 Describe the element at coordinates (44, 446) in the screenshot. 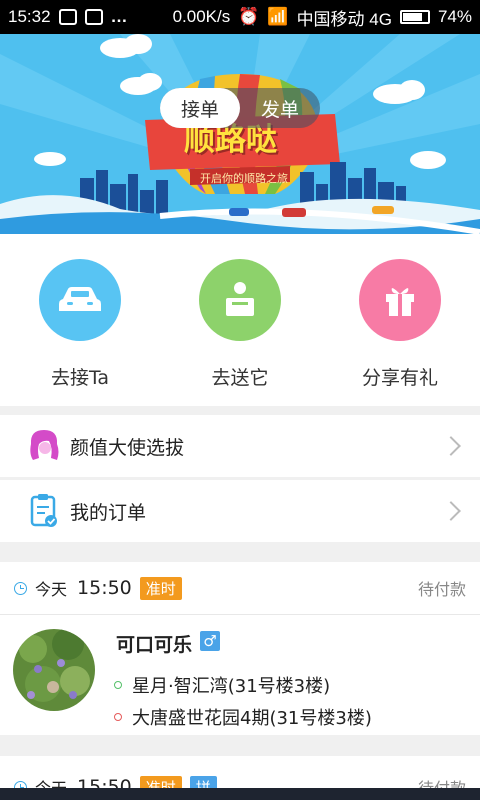

I see `woman-head-icon` at that location.